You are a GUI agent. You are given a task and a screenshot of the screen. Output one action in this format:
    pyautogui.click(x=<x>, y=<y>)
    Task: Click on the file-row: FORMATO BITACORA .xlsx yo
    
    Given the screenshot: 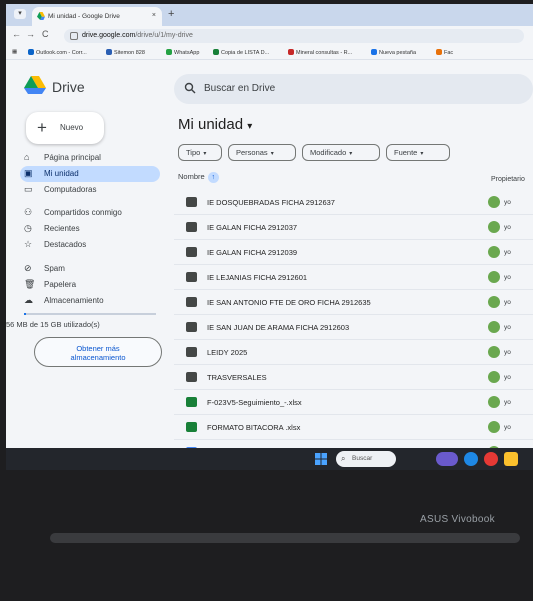 What is the action you would take?
    pyautogui.click(x=353, y=427)
    